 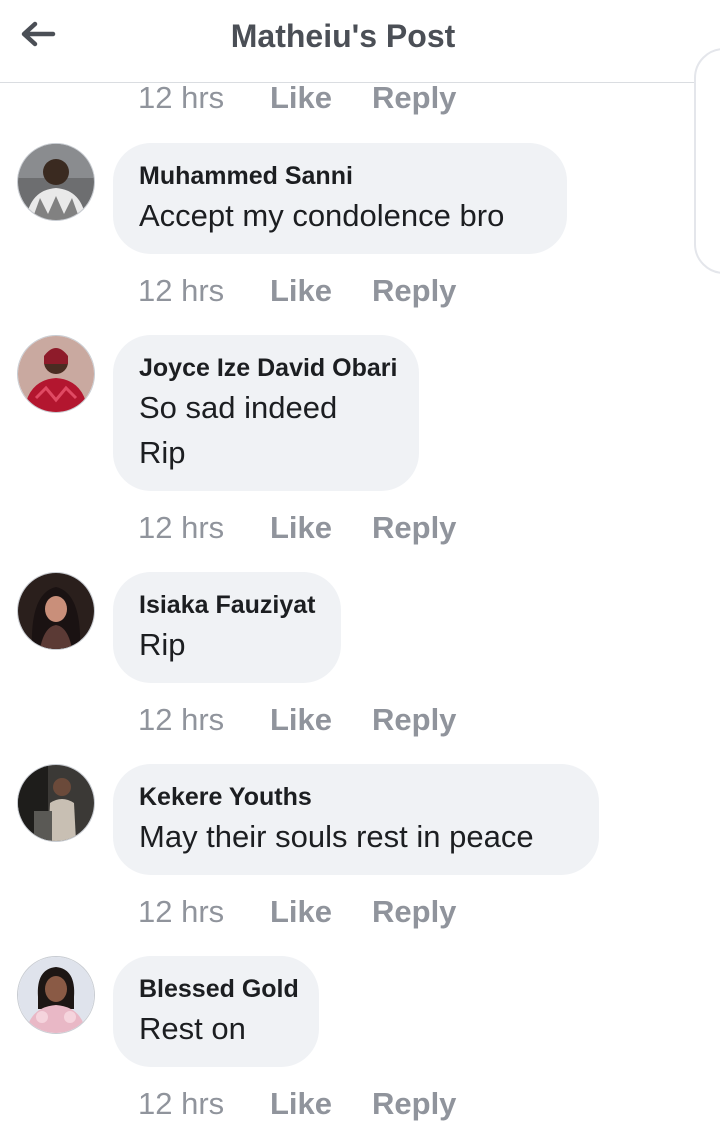 What do you see at coordinates (192, 1028) in the screenshot?
I see `comment-text: Rest on` at bounding box center [192, 1028].